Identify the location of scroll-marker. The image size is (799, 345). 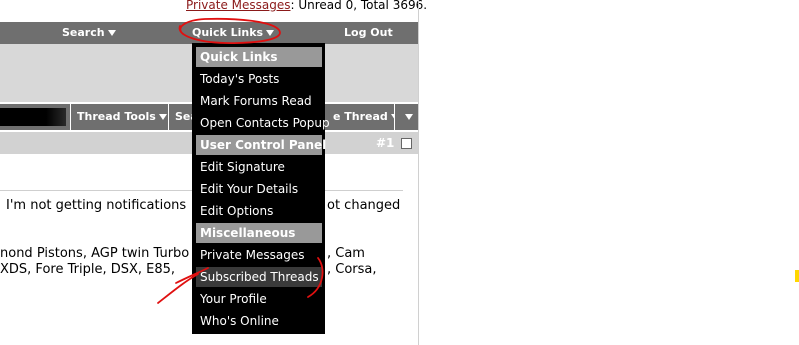
(797, 276).